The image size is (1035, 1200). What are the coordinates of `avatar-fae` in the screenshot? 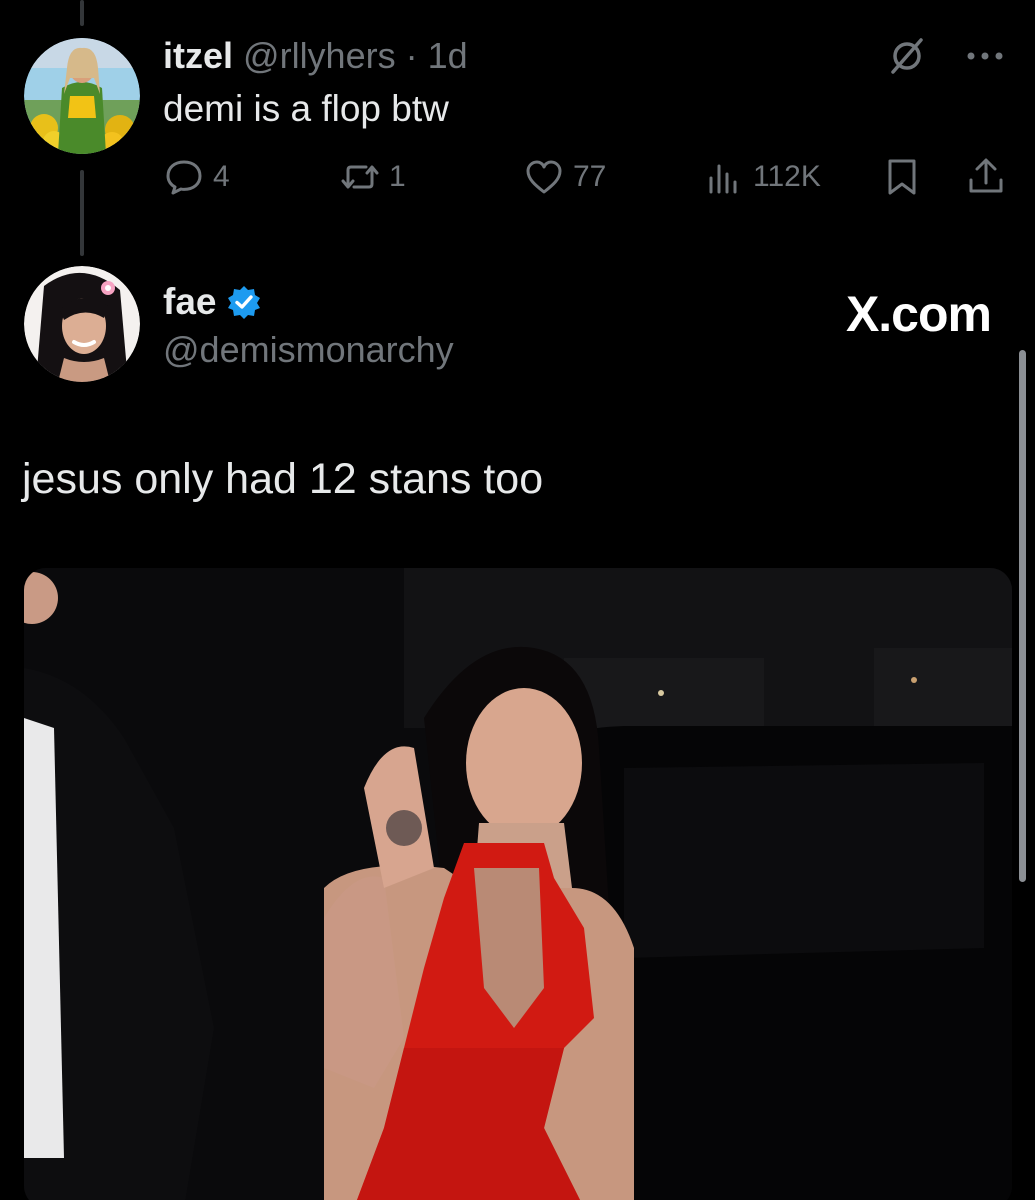 It's located at (82, 324).